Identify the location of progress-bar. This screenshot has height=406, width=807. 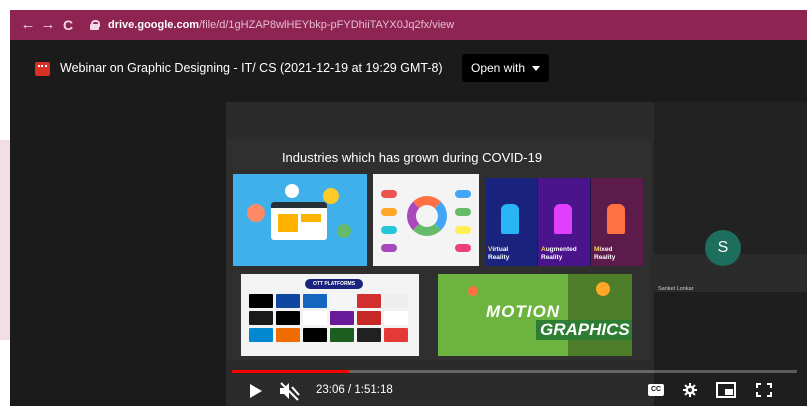
(514, 371).